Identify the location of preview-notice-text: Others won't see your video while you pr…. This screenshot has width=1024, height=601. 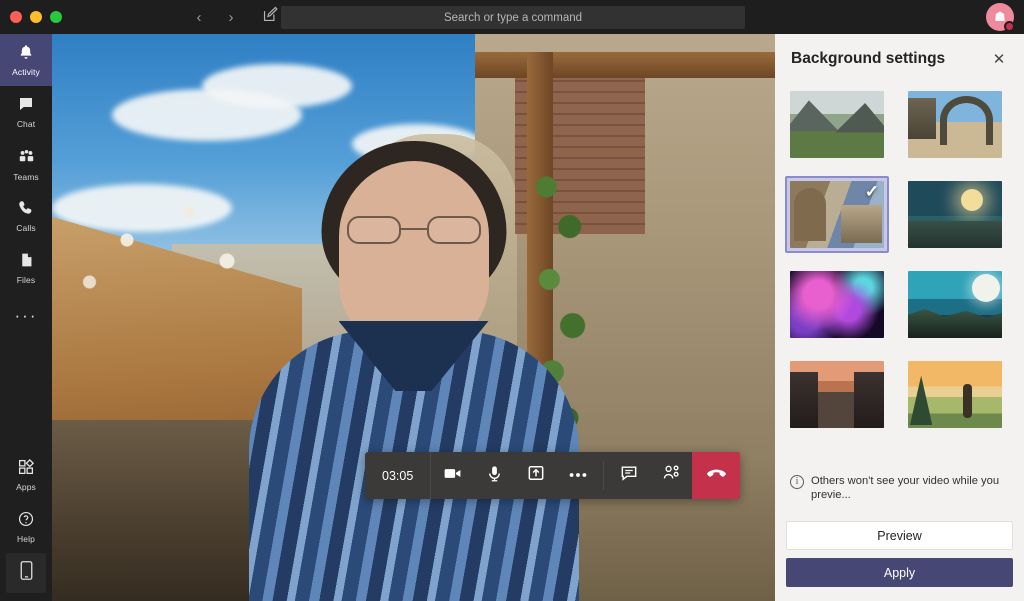
(905, 488).